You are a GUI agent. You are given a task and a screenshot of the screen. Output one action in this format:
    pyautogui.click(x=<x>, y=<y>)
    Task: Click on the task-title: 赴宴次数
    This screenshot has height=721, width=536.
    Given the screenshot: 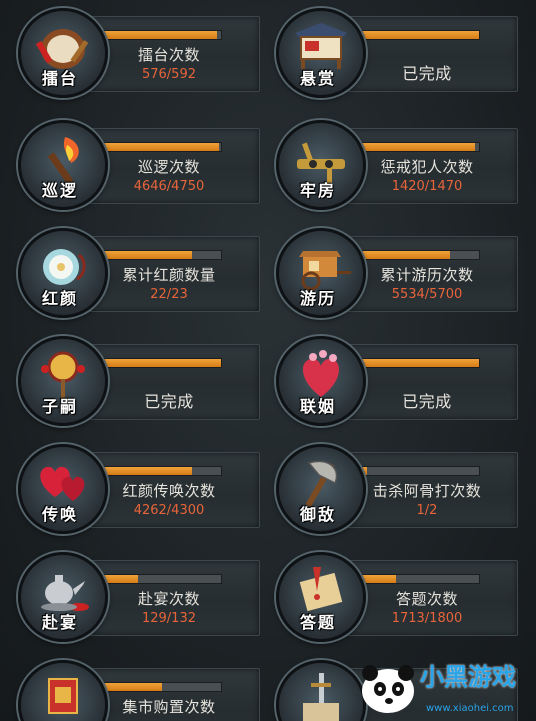 What is the action you would take?
    pyautogui.click(x=168, y=599)
    